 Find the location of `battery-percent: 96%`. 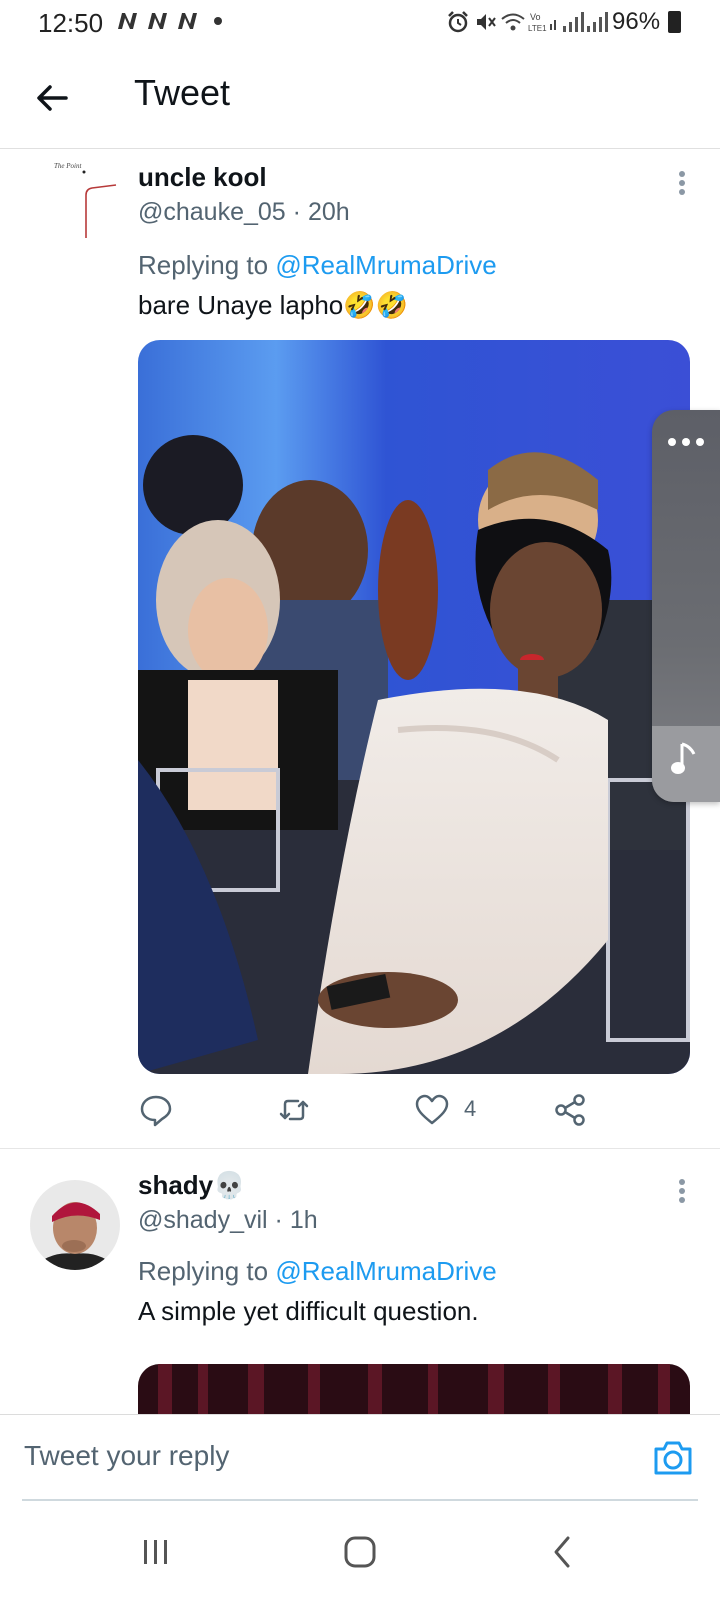

battery-percent: 96% is located at coordinates (636, 21).